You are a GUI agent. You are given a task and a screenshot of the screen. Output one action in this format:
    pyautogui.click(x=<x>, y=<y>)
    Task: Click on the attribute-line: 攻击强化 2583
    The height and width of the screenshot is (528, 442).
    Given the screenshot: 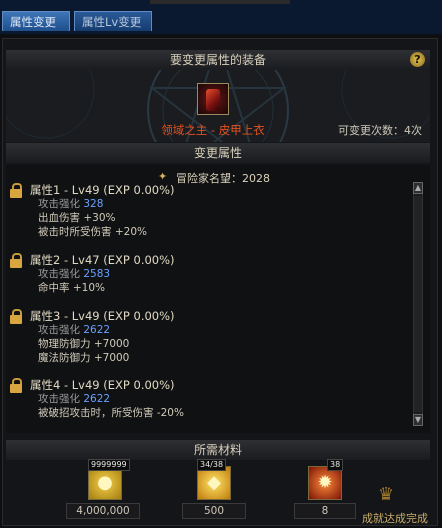 What is the action you would take?
    pyautogui.click(x=74, y=274)
    